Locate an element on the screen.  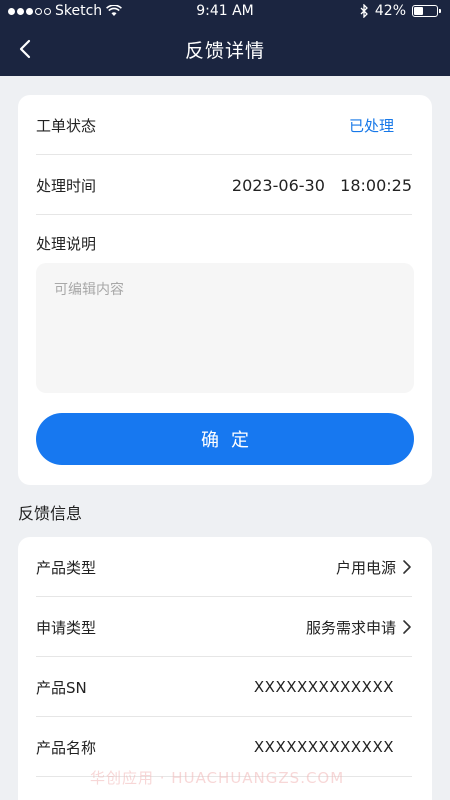
product-type-row: 产品类型 户用电源 is located at coordinates (224, 567).